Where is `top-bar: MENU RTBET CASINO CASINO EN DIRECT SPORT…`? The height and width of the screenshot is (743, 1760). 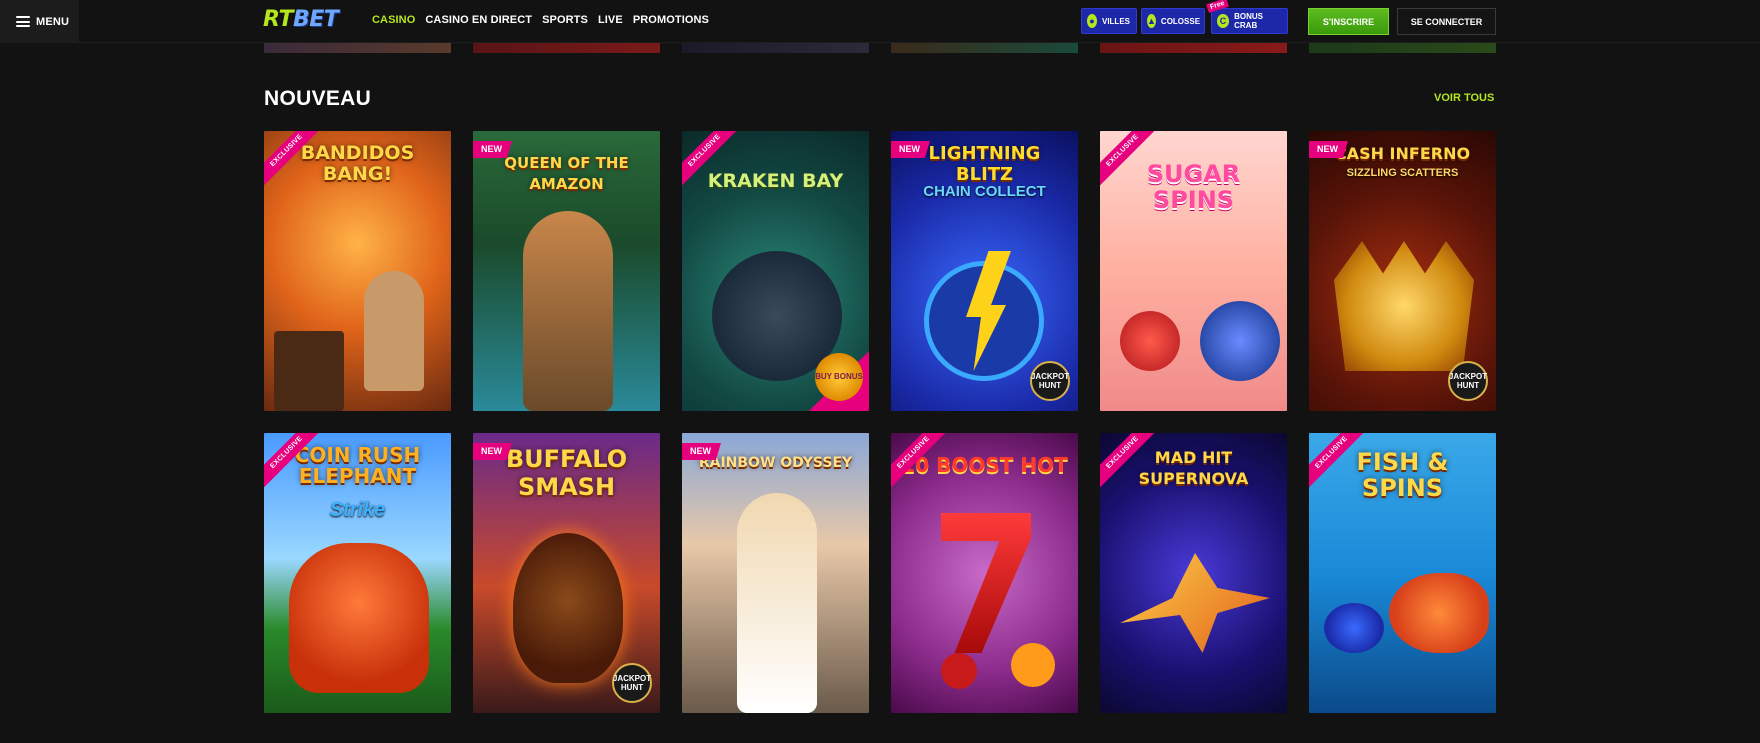 top-bar: MENU RTBET CASINO CASINO EN DIRECT SPORT… is located at coordinates (880, 21).